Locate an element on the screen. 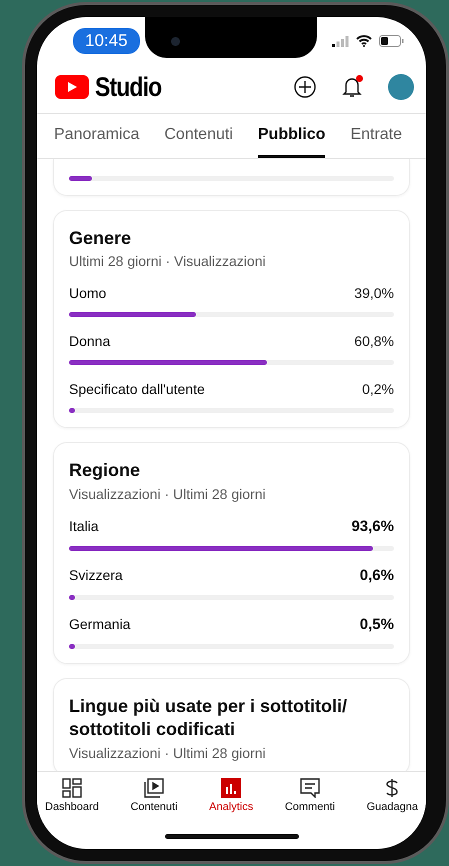 The height and width of the screenshot is (866, 449). tab: Contenuti is located at coordinates (198, 136).